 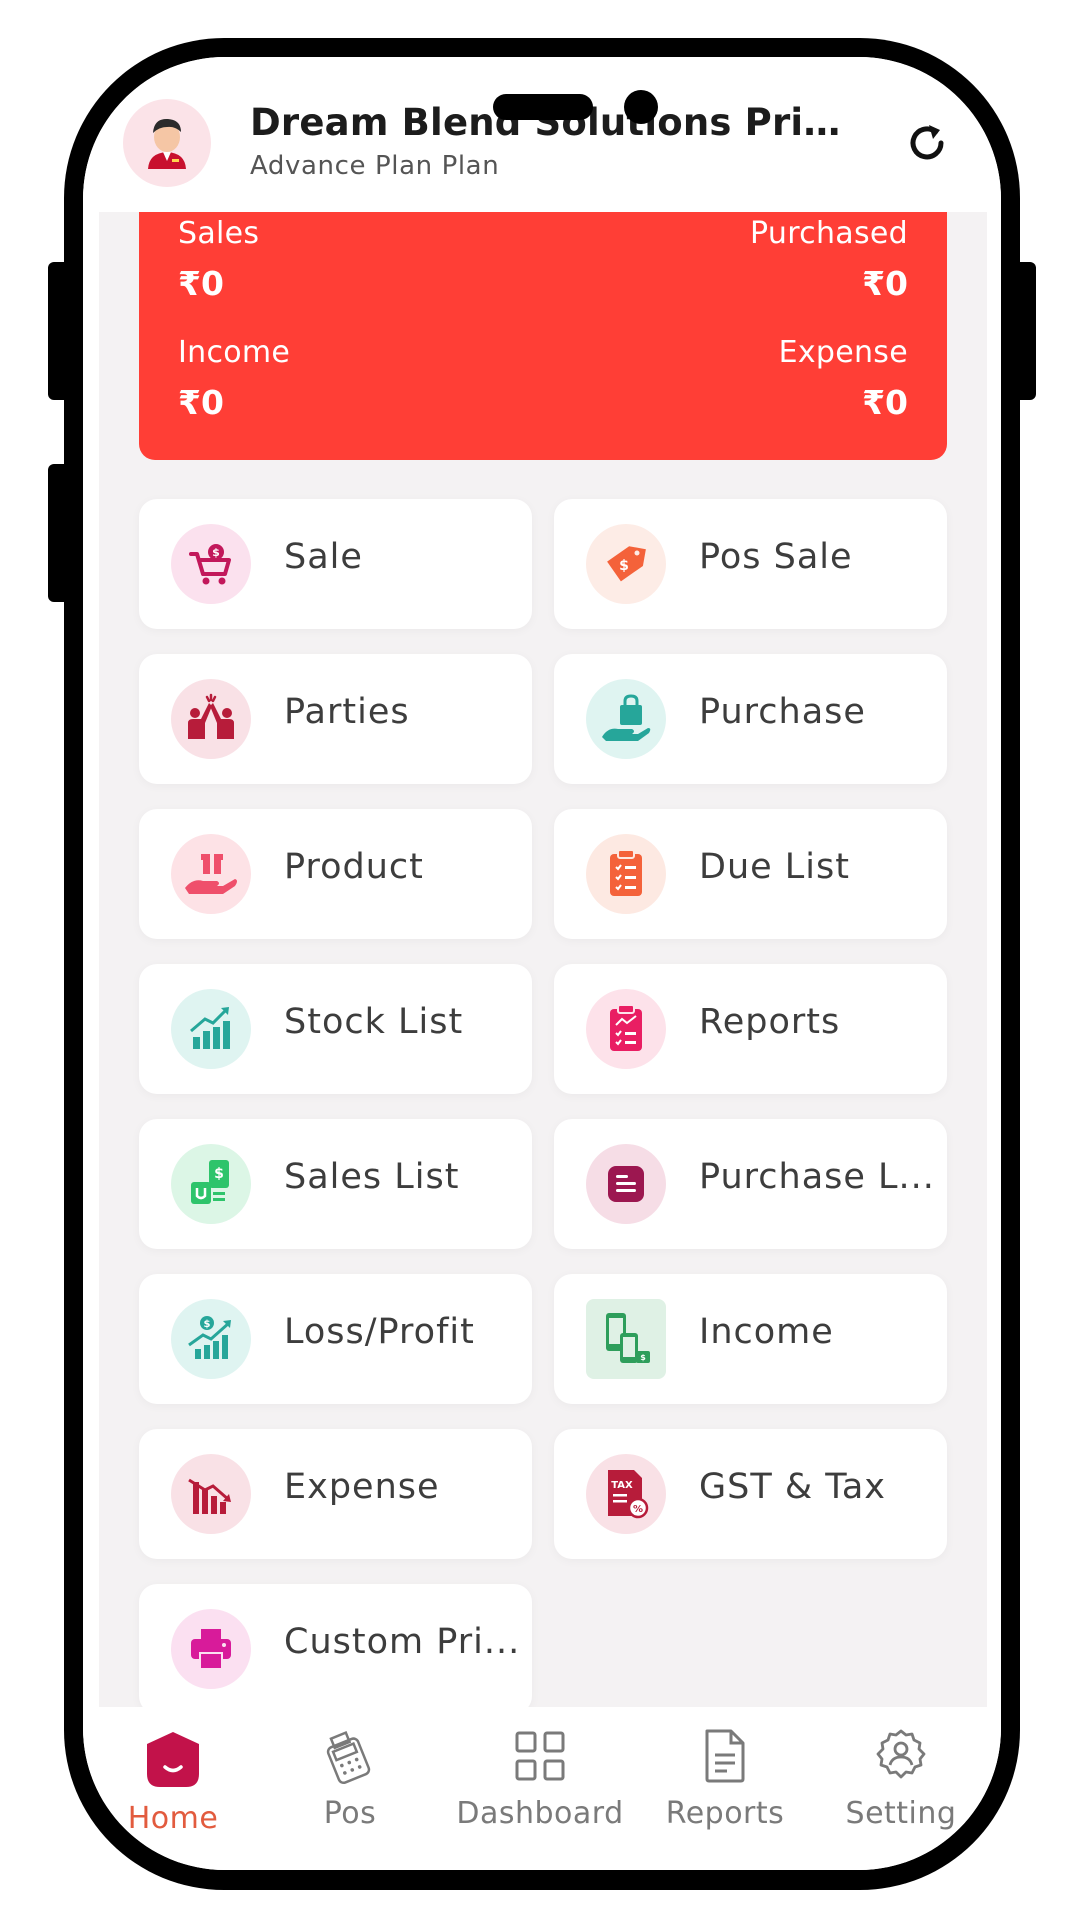 What do you see at coordinates (901, 1758) in the screenshot?
I see `gear-user-icon` at bounding box center [901, 1758].